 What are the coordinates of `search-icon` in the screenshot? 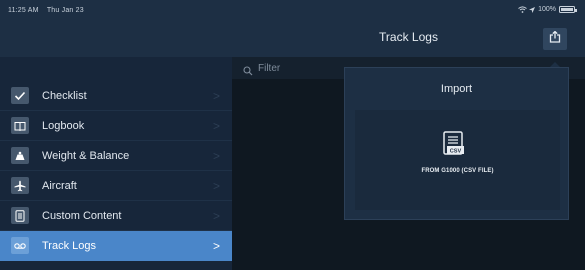 It's located at (248, 72).